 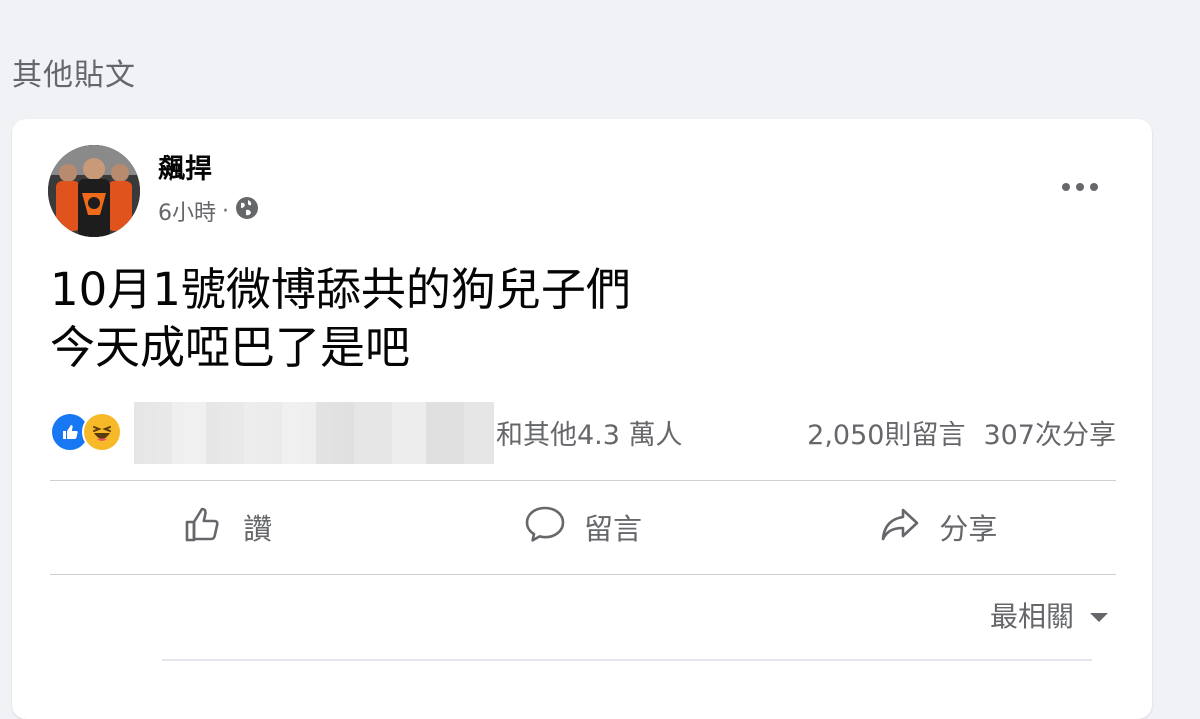 What do you see at coordinates (185, 166) in the screenshot?
I see `author-name: 飆捍` at bounding box center [185, 166].